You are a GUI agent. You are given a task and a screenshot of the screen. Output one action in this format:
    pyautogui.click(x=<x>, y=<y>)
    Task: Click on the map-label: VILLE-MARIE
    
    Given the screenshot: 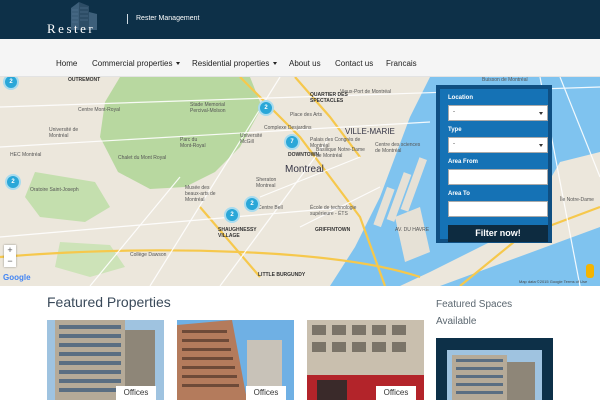 What is the action you would take?
    pyautogui.click(x=370, y=131)
    